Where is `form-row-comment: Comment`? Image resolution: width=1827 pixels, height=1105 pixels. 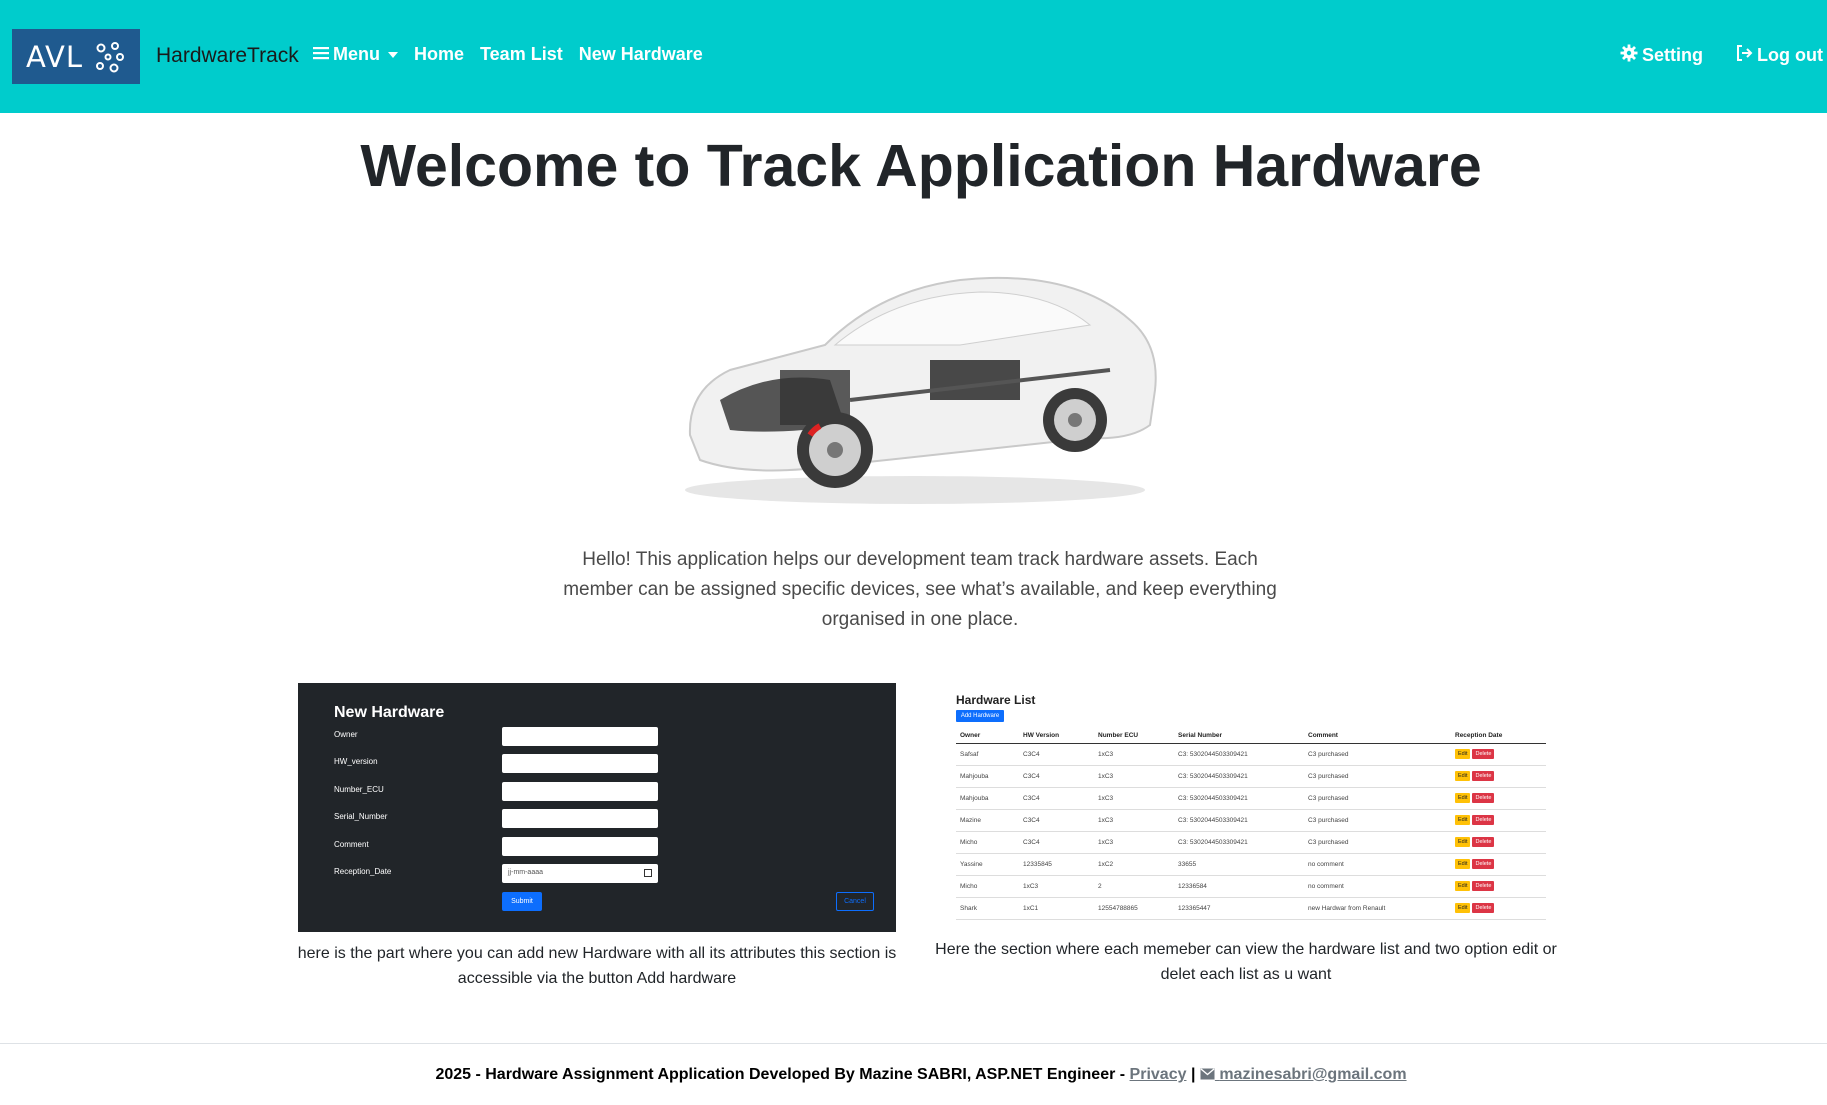
form-row-comment: Comment is located at coordinates (594, 847).